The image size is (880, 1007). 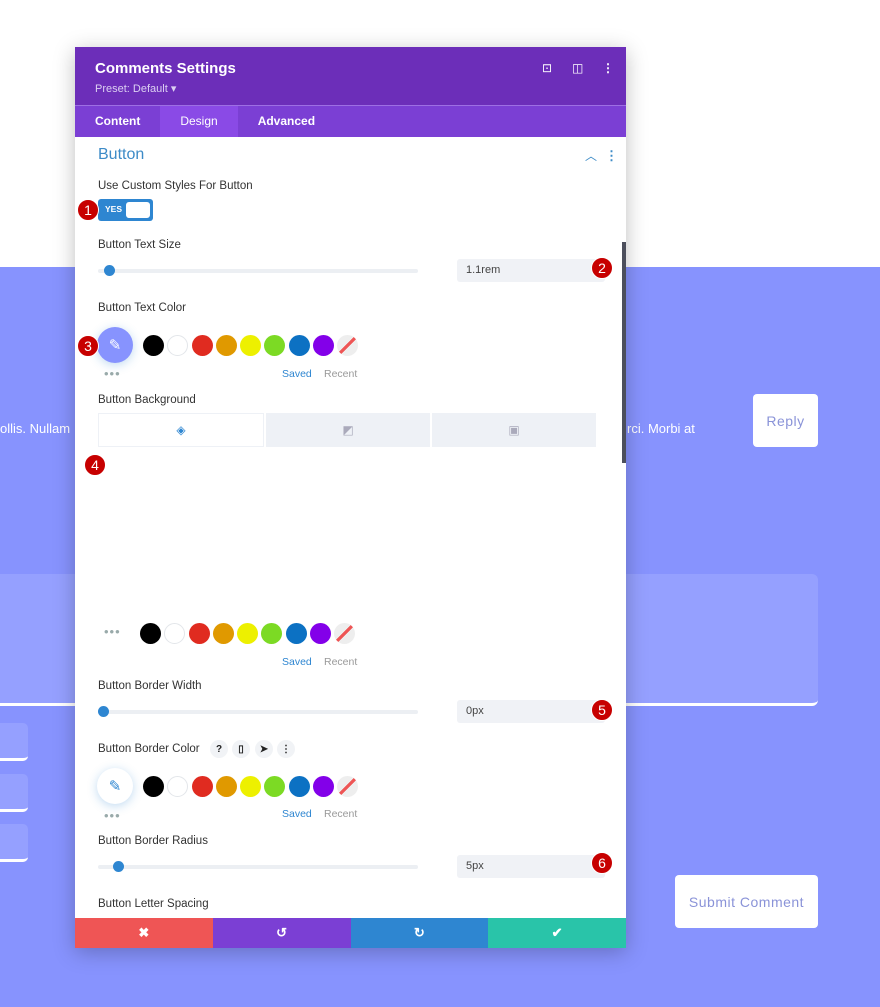 I want to click on border-color-swatches, so click(x=251, y=786).